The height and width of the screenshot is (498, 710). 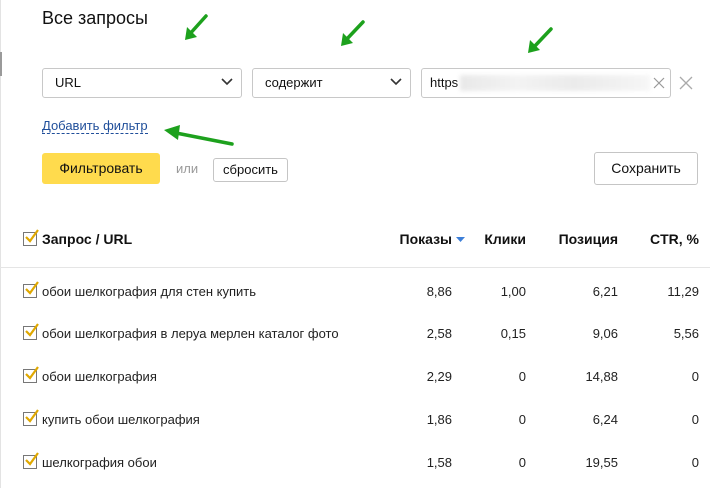 What do you see at coordinates (659, 83) in the screenshot?
I see `clear-input-icon` at bounding box center [659, 83].